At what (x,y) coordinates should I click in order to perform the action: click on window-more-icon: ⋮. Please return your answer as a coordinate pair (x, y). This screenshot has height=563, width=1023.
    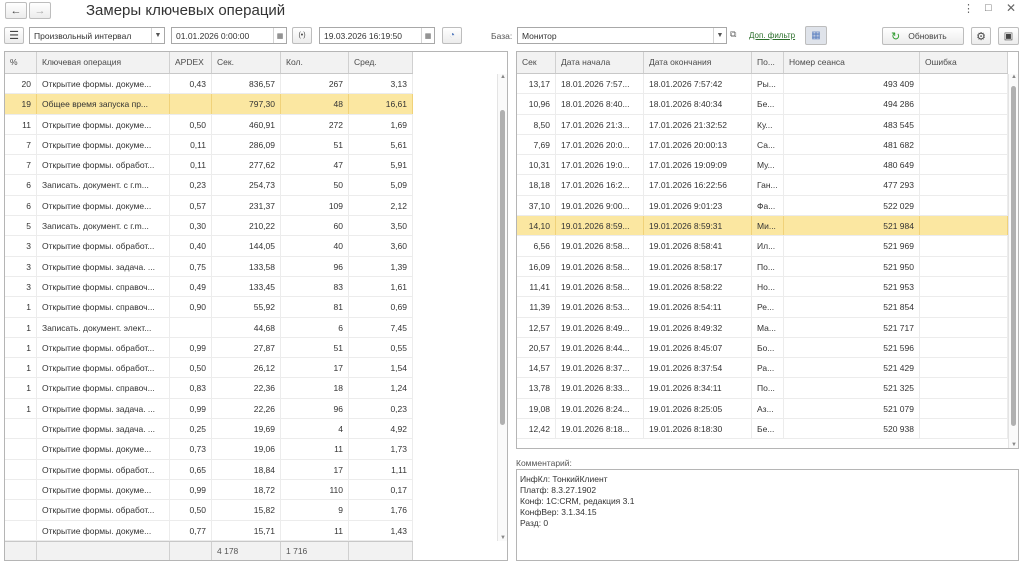
    Looking at the image, I should click on (968, 8).